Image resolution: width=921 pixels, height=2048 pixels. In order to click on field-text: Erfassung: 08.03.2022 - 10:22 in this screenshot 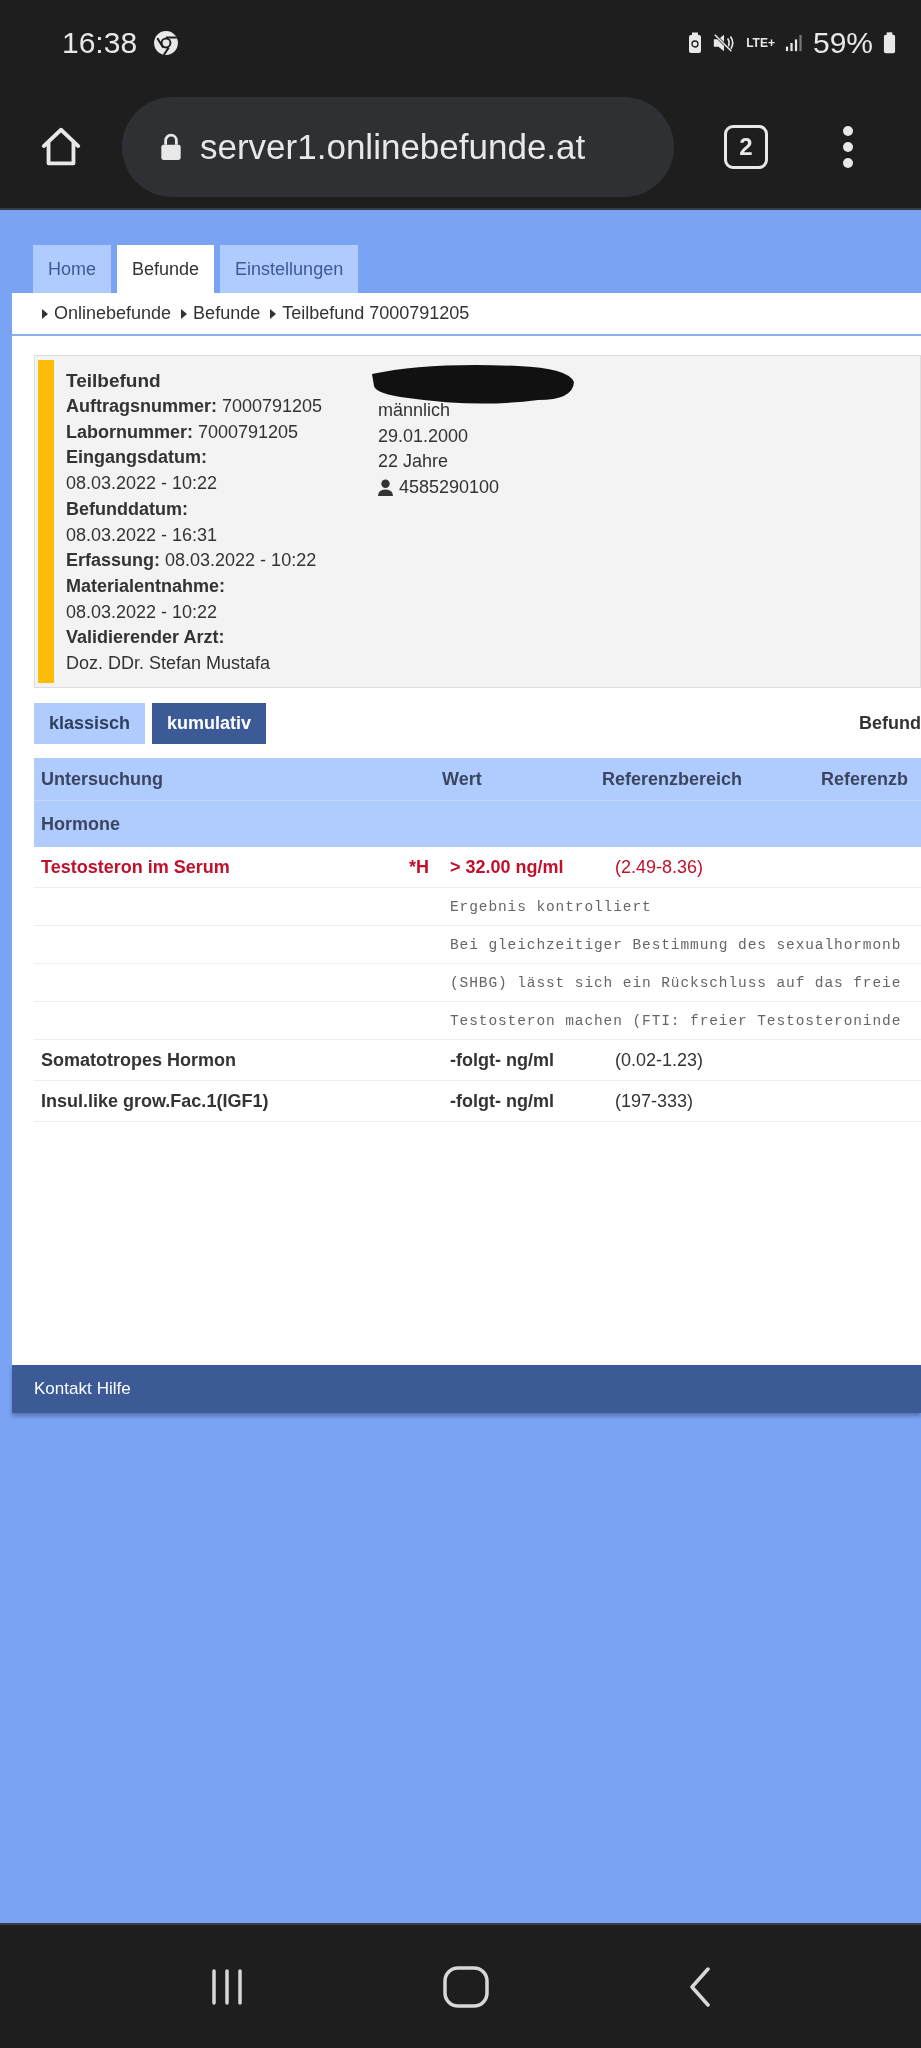, I will do `click(192, 561)`.